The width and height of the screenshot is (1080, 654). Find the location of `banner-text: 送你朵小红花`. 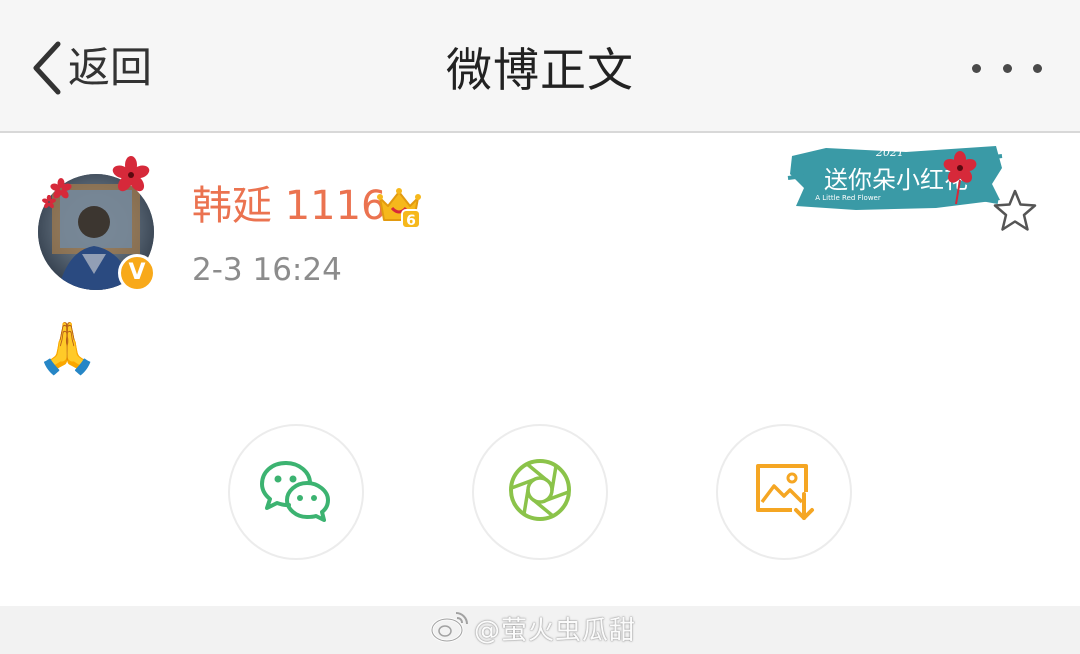

banner-text: 送你朵小红花 is located at coordinates (896, 180).